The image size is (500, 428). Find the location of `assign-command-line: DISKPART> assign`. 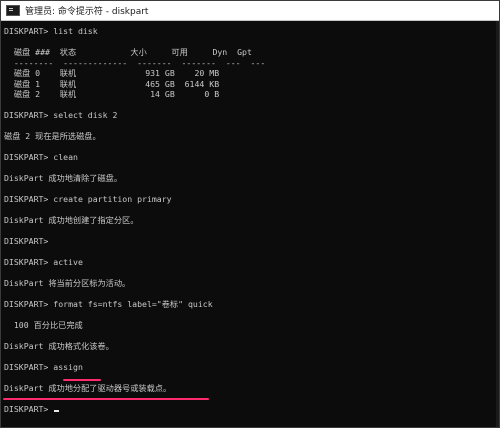

assign-command-line: DISKPART> assign is located at coordinates (43, 367).